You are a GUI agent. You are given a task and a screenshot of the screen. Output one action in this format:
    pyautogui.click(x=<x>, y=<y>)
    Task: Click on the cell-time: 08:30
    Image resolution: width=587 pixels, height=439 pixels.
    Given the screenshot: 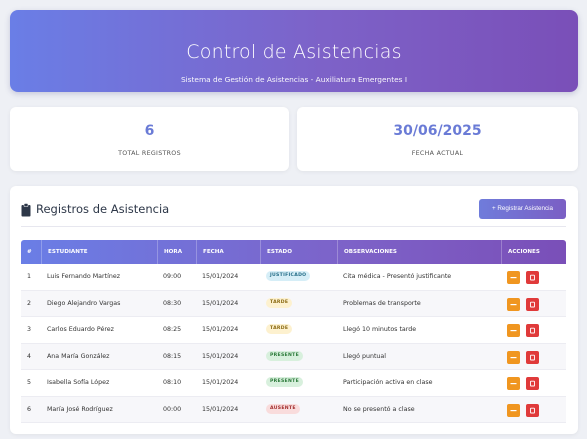 What is the action you would take?
    pyautogui.click(x=172, y=303)
    